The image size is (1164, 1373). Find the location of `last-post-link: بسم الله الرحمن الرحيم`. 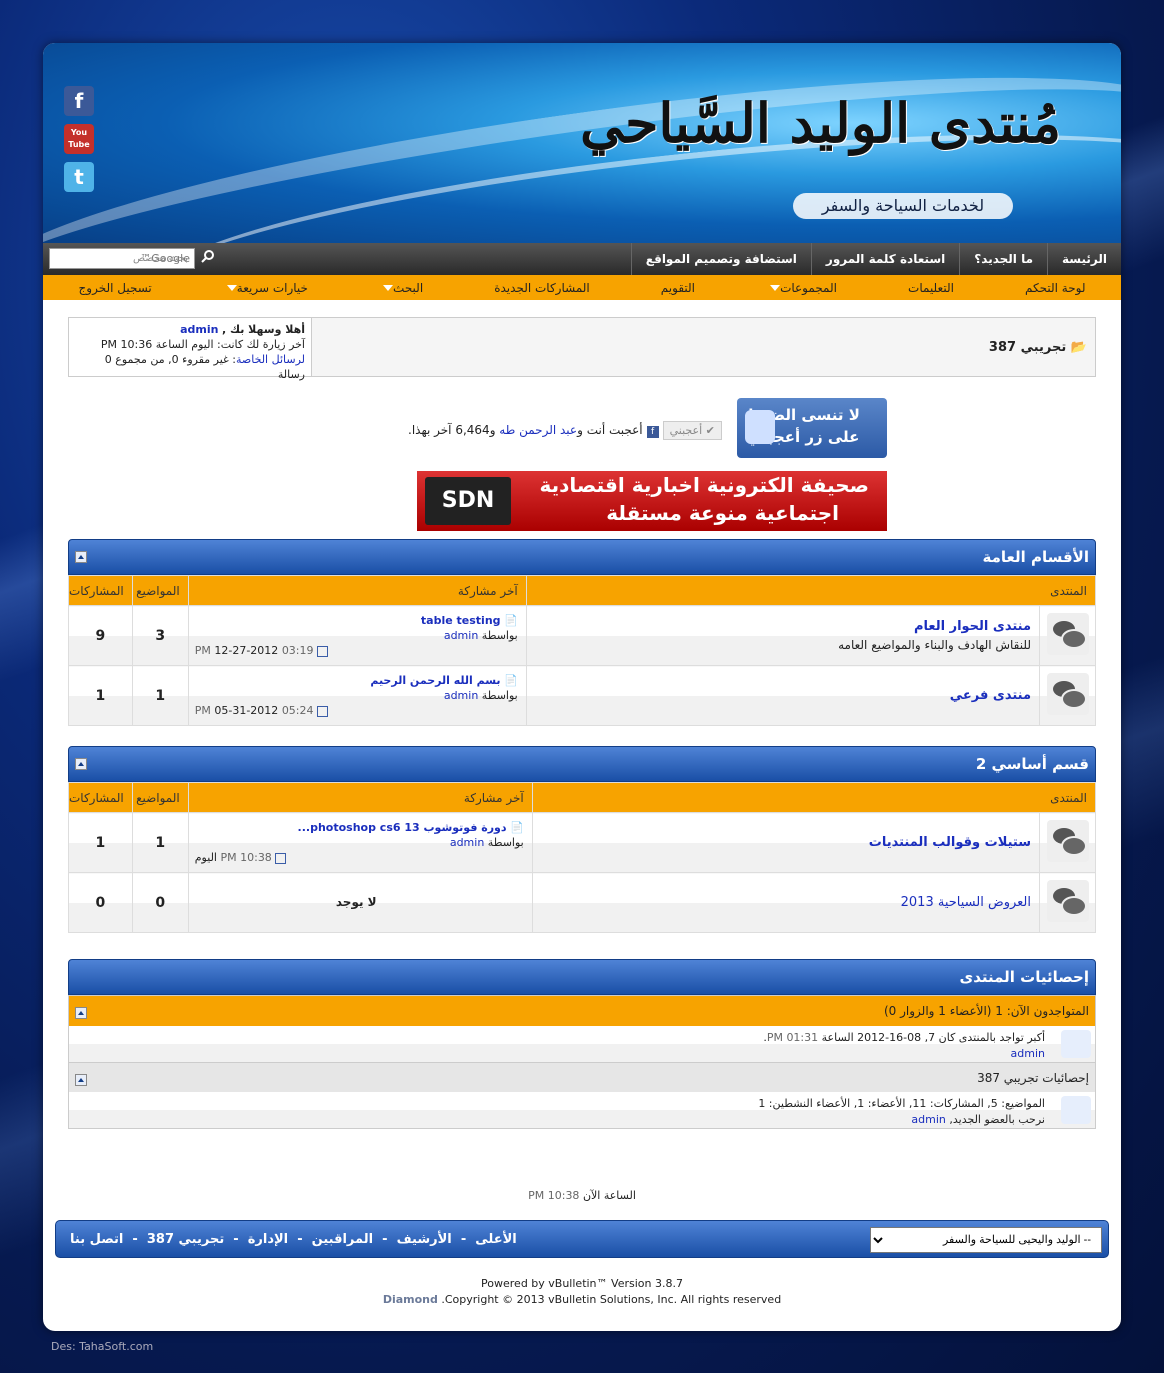

last-post-link: بسم الله الرحمن الرحيم is located at coordinates (435, 680).